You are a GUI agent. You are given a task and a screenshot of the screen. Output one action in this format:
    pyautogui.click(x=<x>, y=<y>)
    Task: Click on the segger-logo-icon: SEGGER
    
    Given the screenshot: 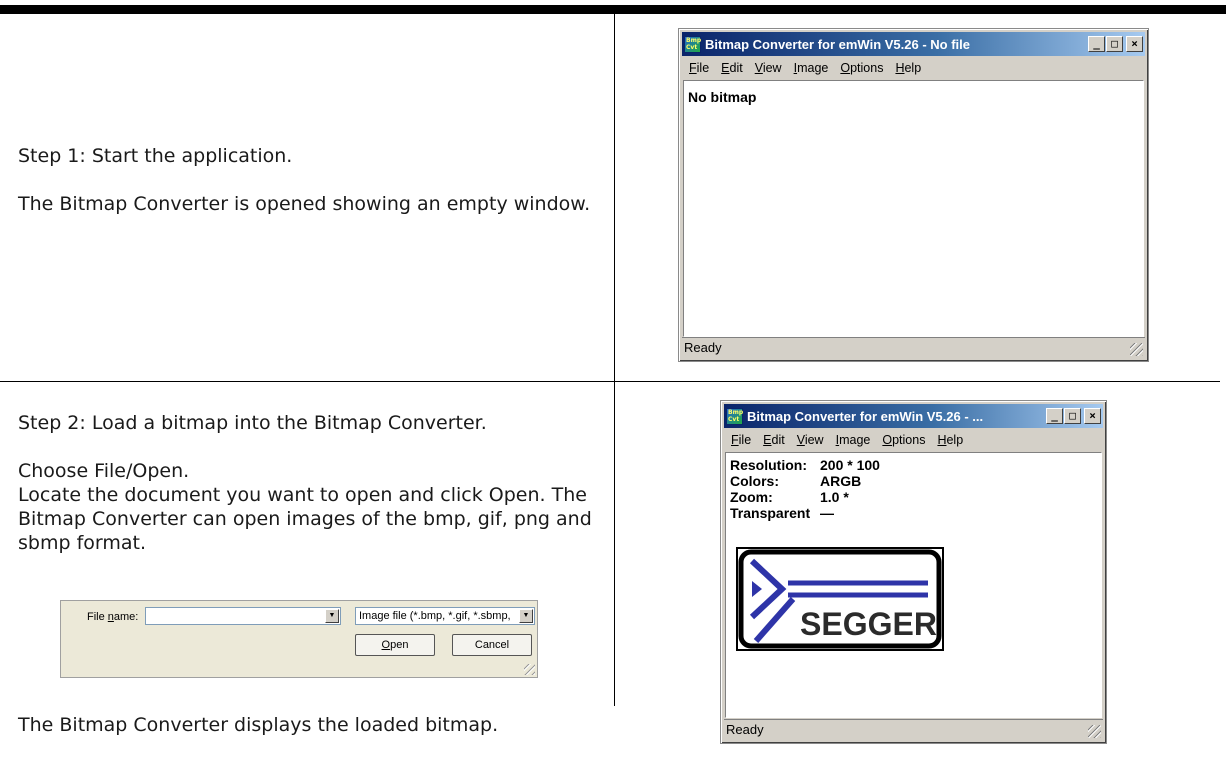 What is the action you would take?
    pyautogui.click(x=840, y=599)
    